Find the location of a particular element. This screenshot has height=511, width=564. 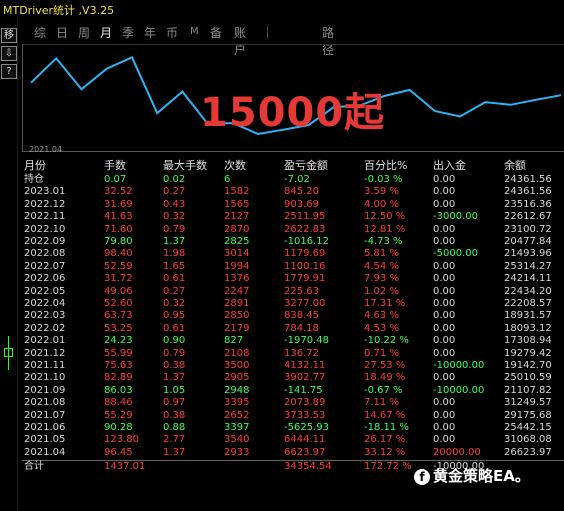

table-cell: -1016.12 is located at coordinates (306, 241).